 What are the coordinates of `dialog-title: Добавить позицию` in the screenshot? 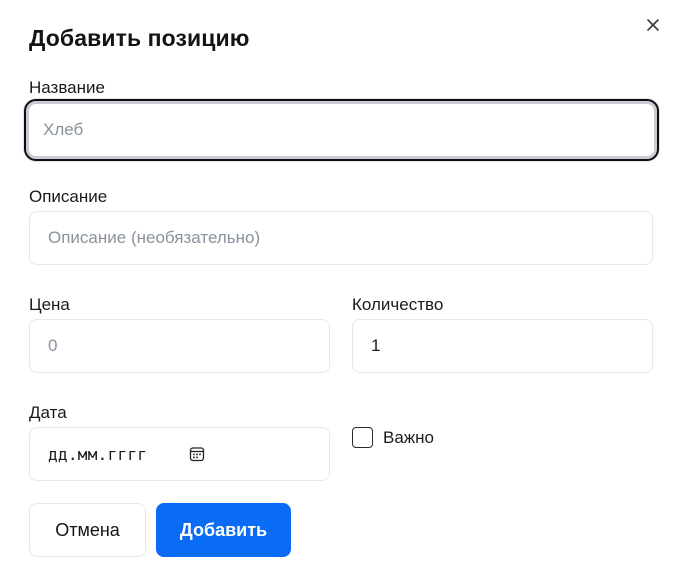 It's located at (139, 38).